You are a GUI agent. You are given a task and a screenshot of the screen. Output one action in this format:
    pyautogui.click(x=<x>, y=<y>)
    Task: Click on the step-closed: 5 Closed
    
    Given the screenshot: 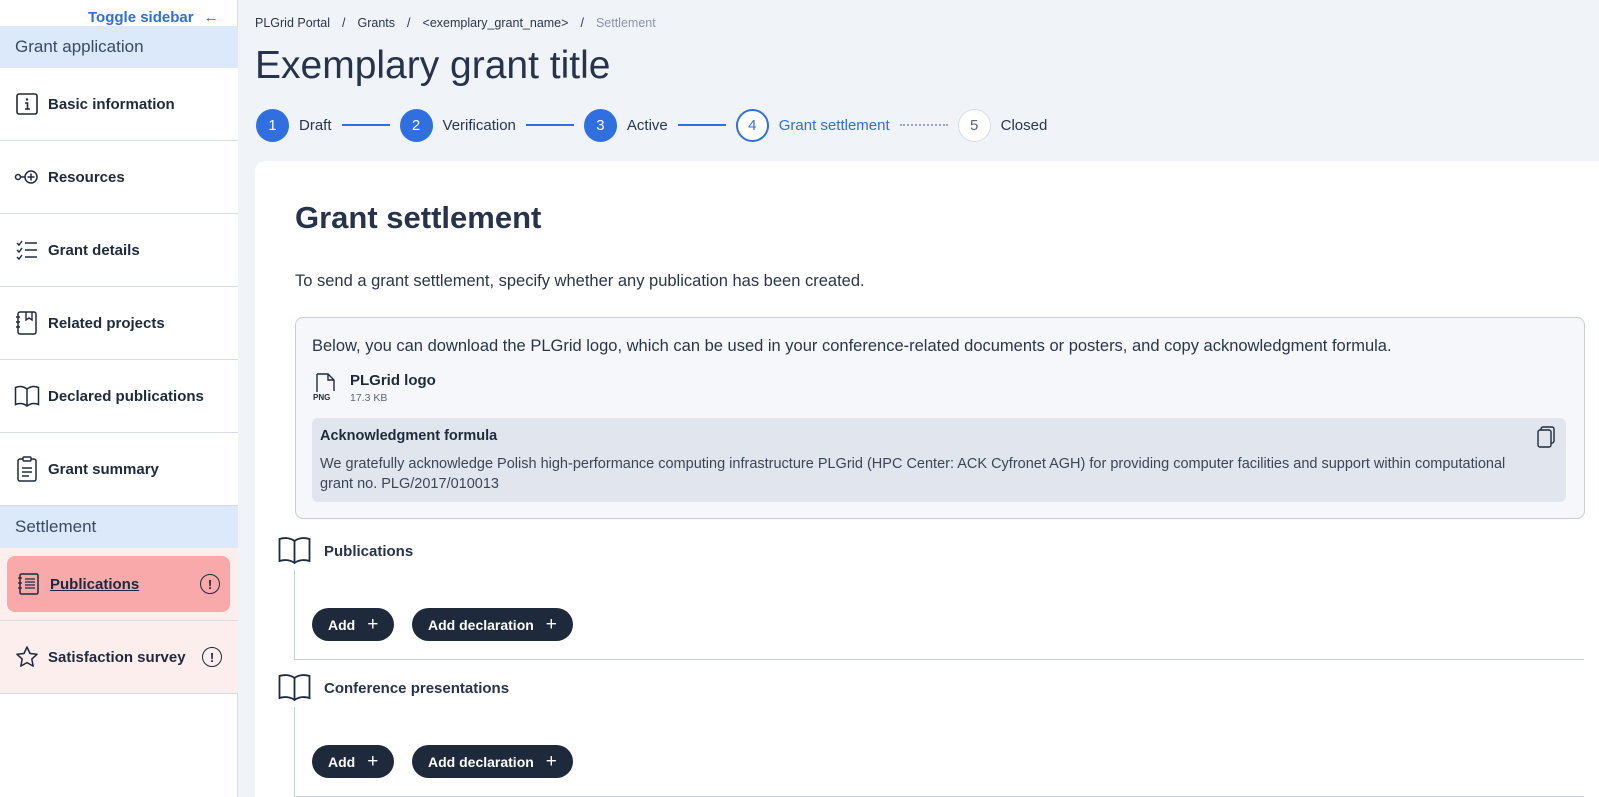 What is the action you would take?
    pyautogui.click(x=1002, y=125)
    